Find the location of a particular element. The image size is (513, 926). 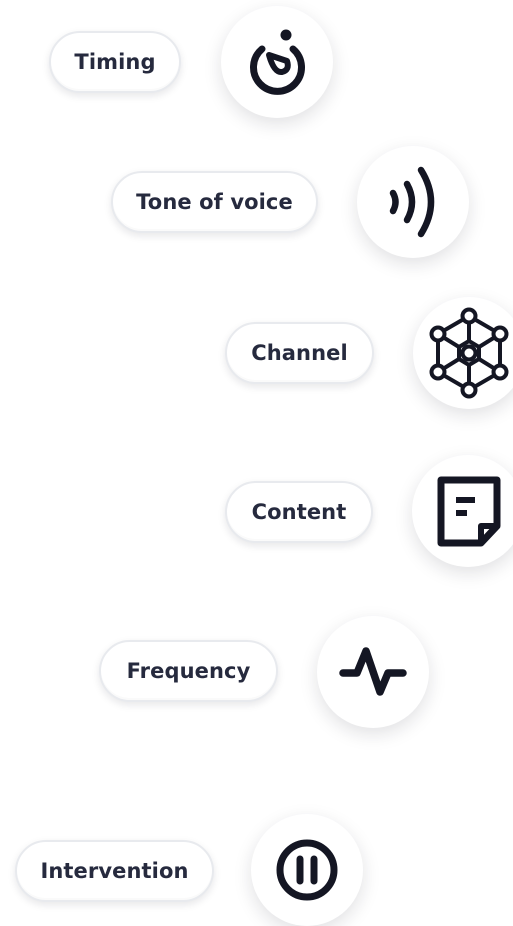

option-timing-pill: Timing is located at coordinates (115, 62).